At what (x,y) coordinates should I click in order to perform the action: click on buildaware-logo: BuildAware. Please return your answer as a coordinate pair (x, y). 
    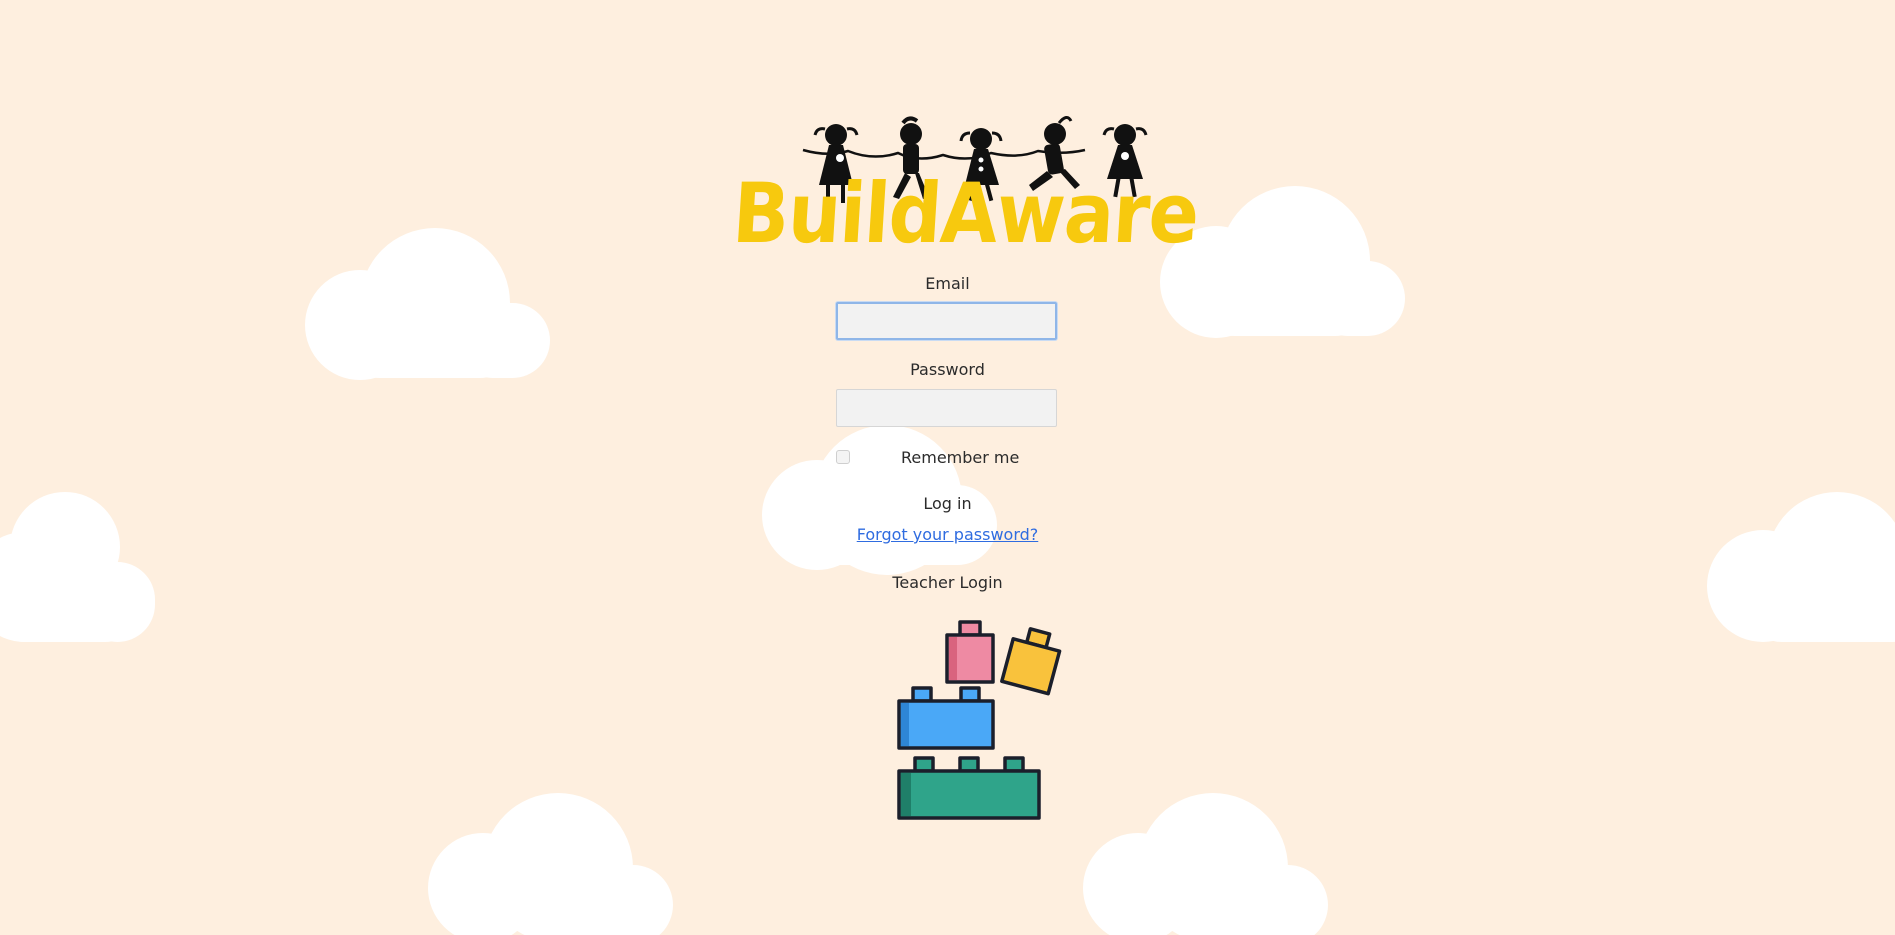
    Looking at the image, I should click on (965, 189).